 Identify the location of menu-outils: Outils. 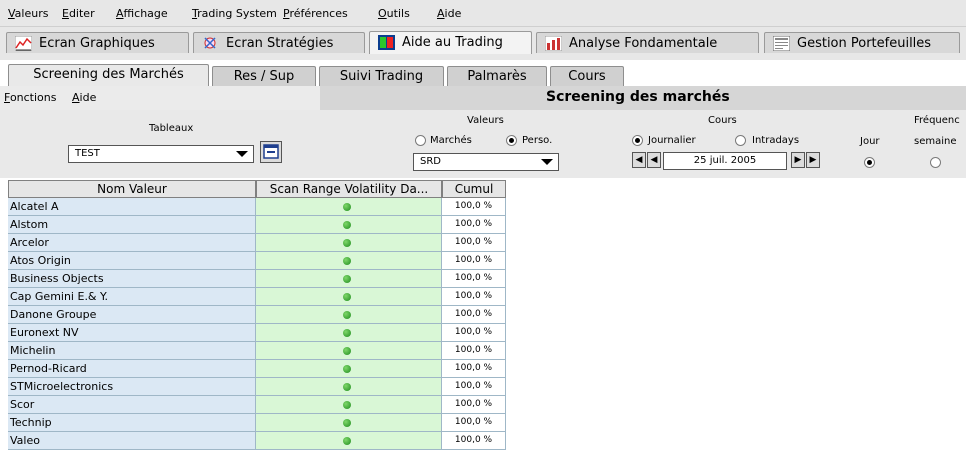
(394, 13).